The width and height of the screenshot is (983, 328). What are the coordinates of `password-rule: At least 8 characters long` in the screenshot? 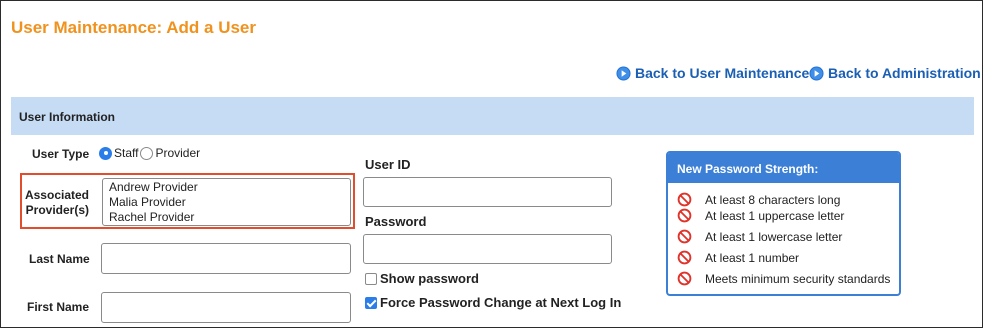 It's located at (758, 199).